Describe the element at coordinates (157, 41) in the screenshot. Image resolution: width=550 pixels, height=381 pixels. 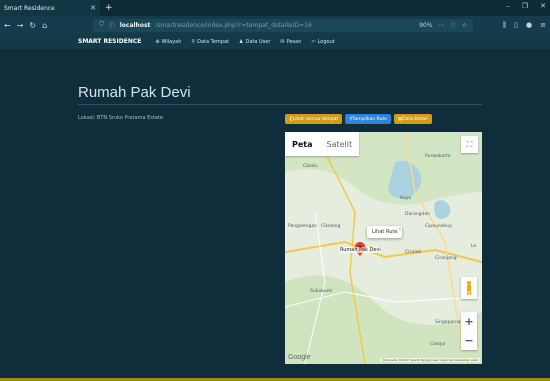
I see `map-marker-icon: ⊕` at that location.